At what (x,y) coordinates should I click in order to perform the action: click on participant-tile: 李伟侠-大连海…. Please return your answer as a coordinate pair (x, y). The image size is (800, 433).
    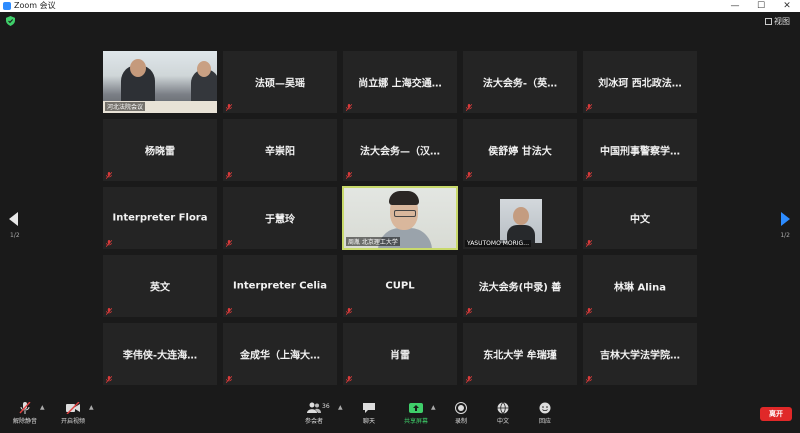
    Looking at the image, I should click on (160, 354).